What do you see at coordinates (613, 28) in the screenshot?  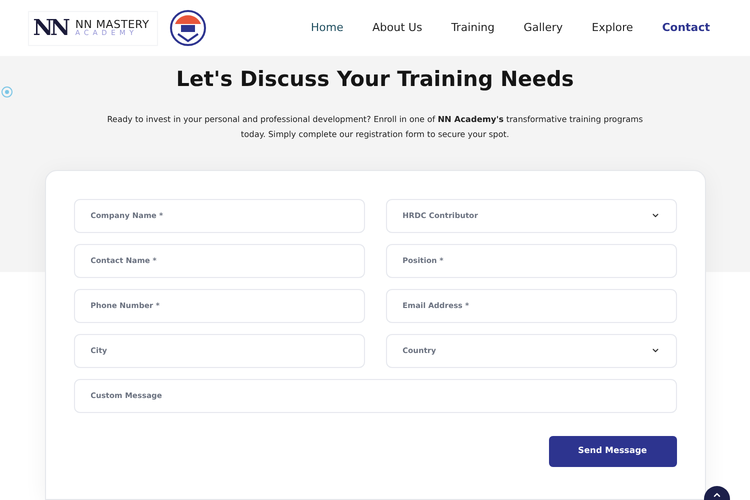 I see `nav-link: Explore` at bounding box center [613, 28].